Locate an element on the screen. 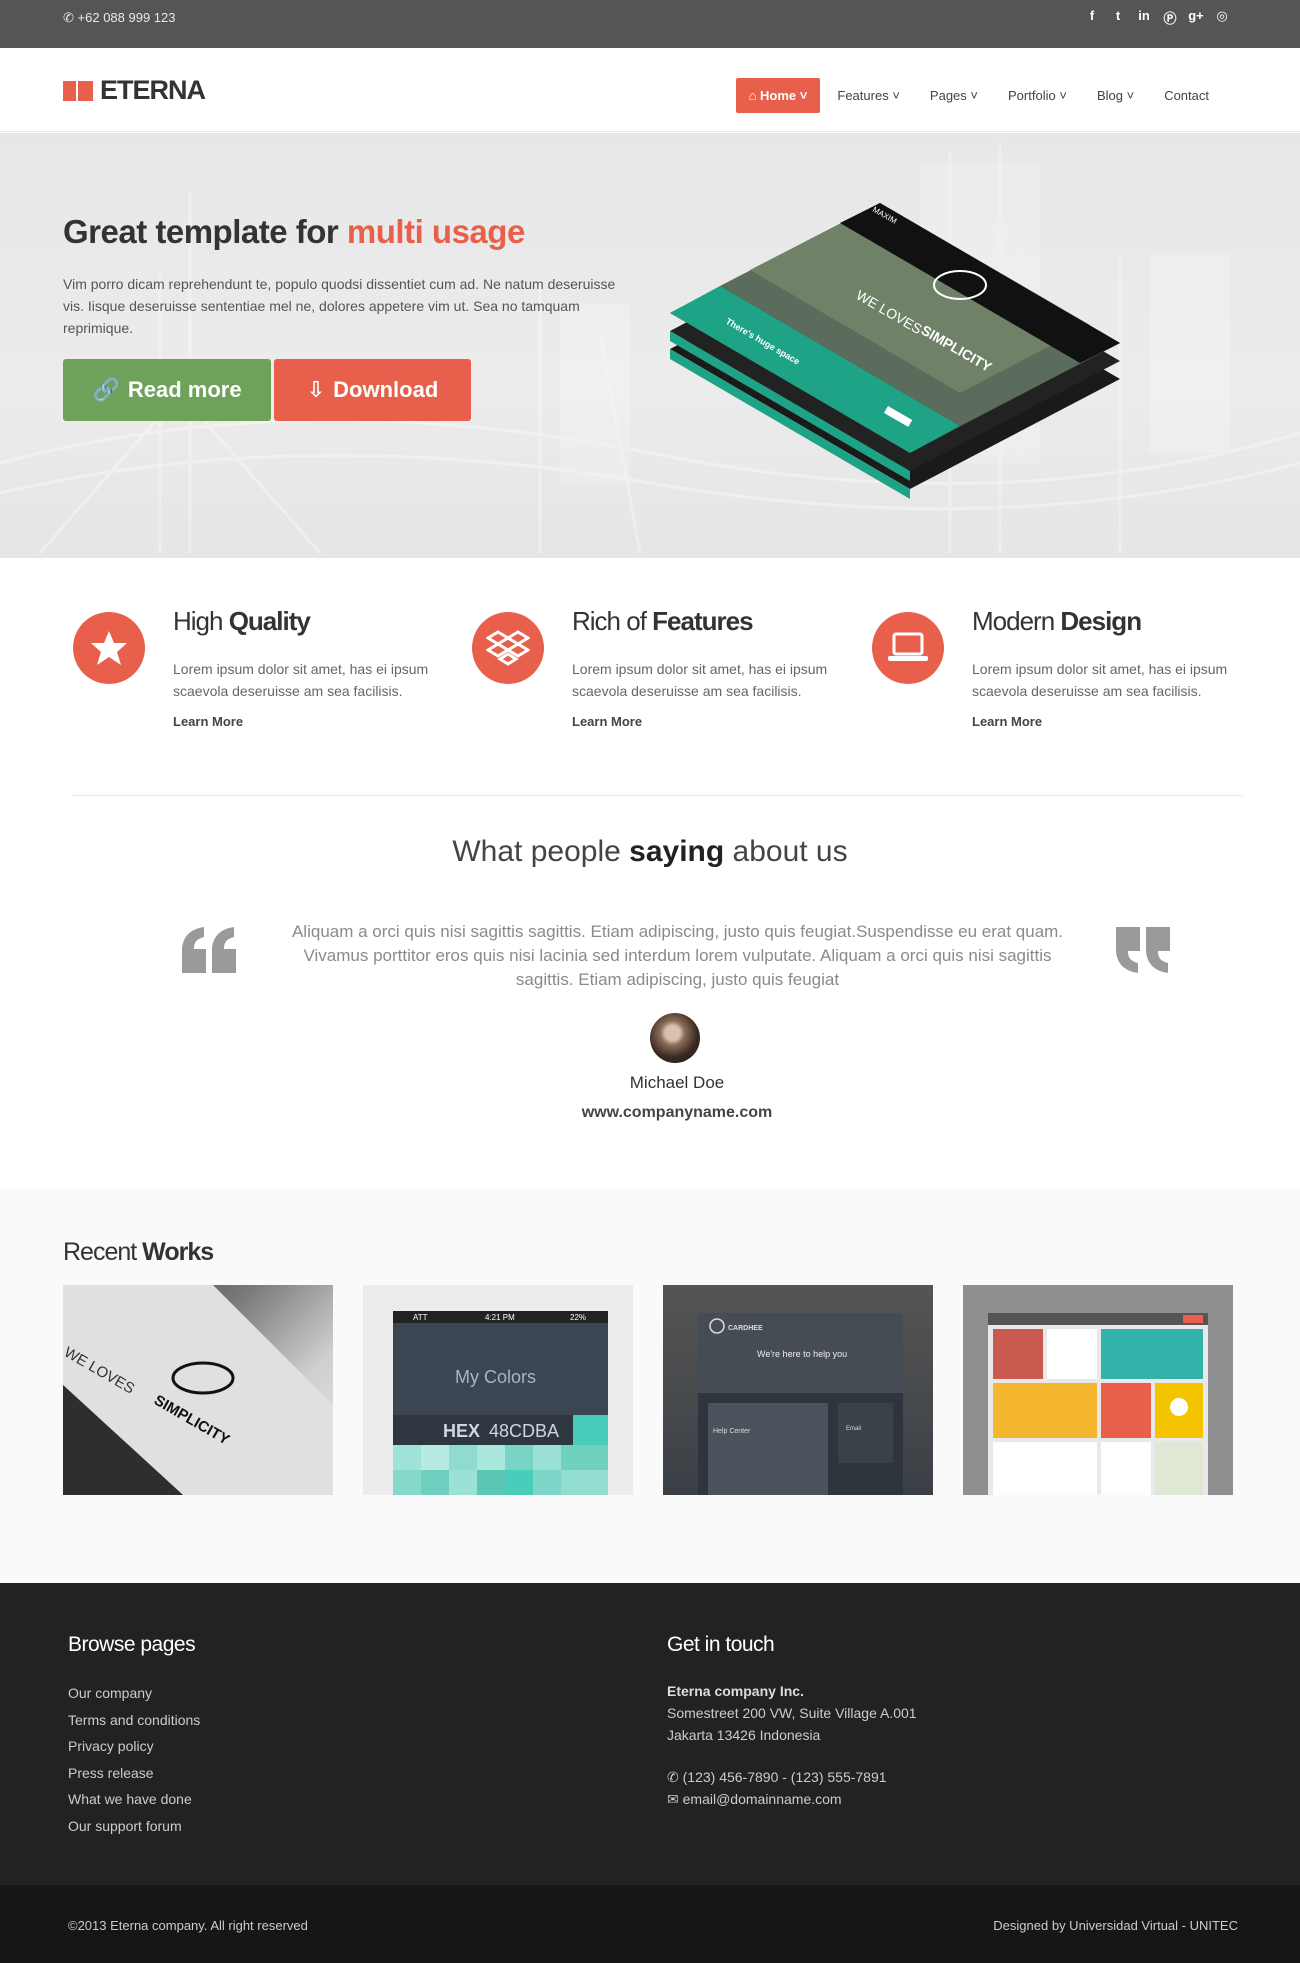  contact-email: email@domainname.com is located at coordinates (762, 1799).